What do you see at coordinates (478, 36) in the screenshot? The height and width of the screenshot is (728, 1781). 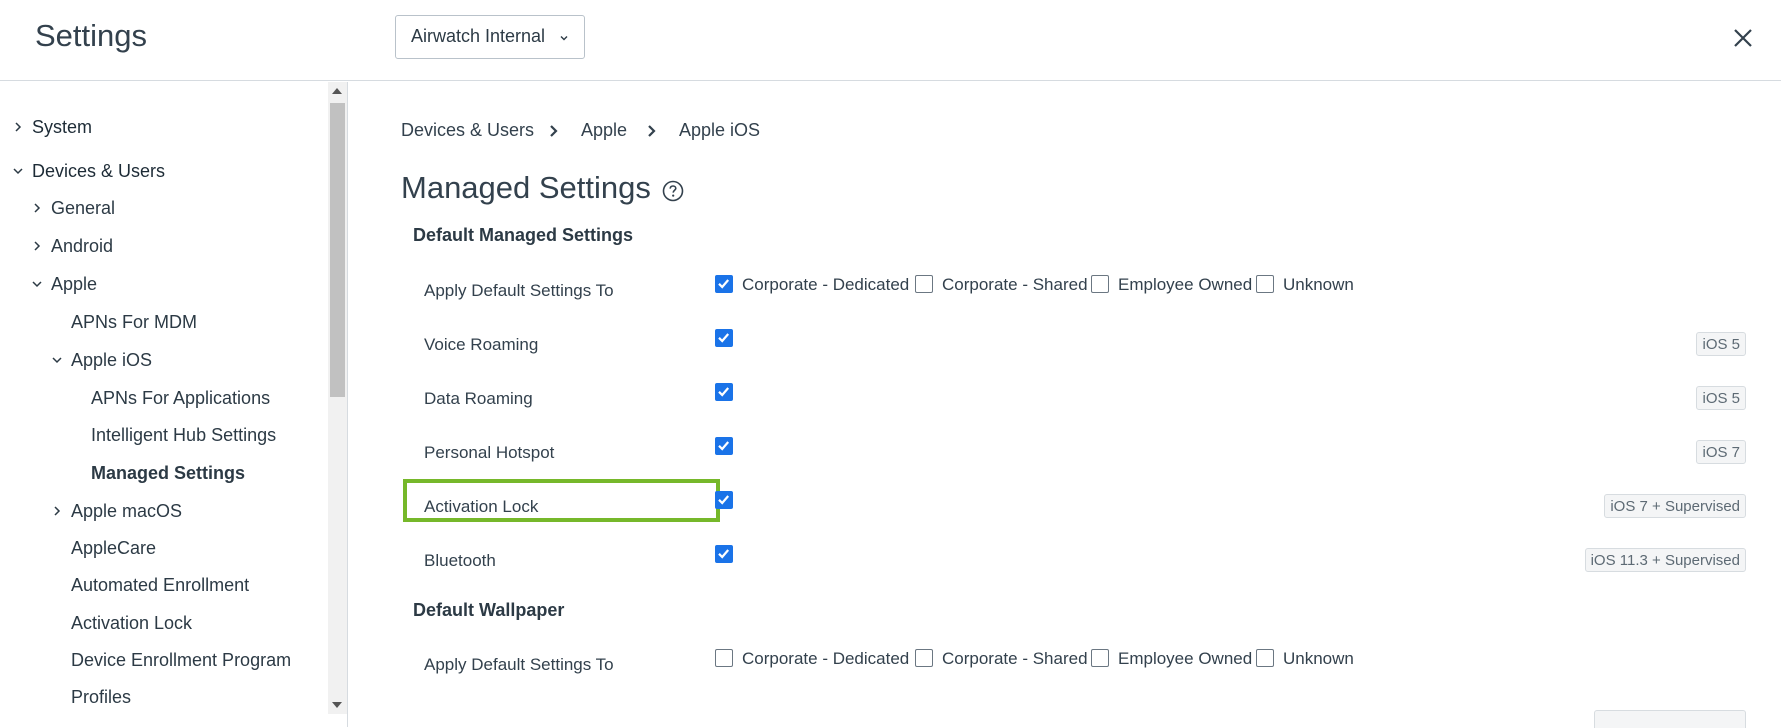 I see `organization-group-label: Airwatch Internal` at bounding box center [478, 36].